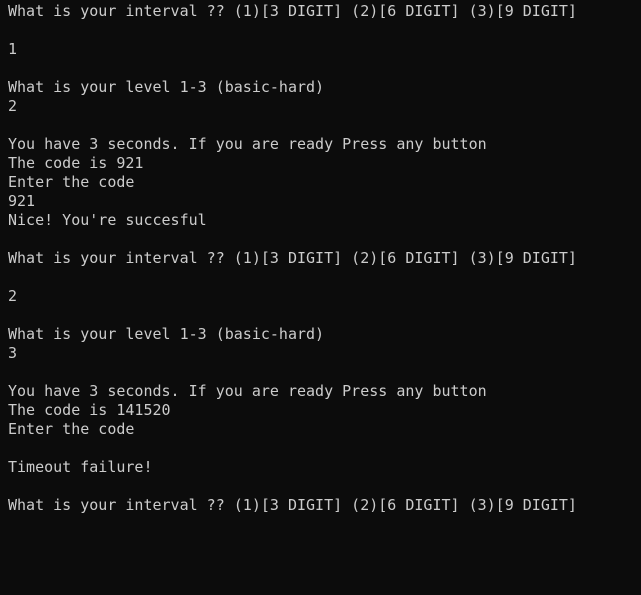 The width and height of the screenshot is (641, 595). What do you see at coordinates (89, 410) in the screenshot?
I see `output-line: The code is 141520` at bounding box center [89, 410].